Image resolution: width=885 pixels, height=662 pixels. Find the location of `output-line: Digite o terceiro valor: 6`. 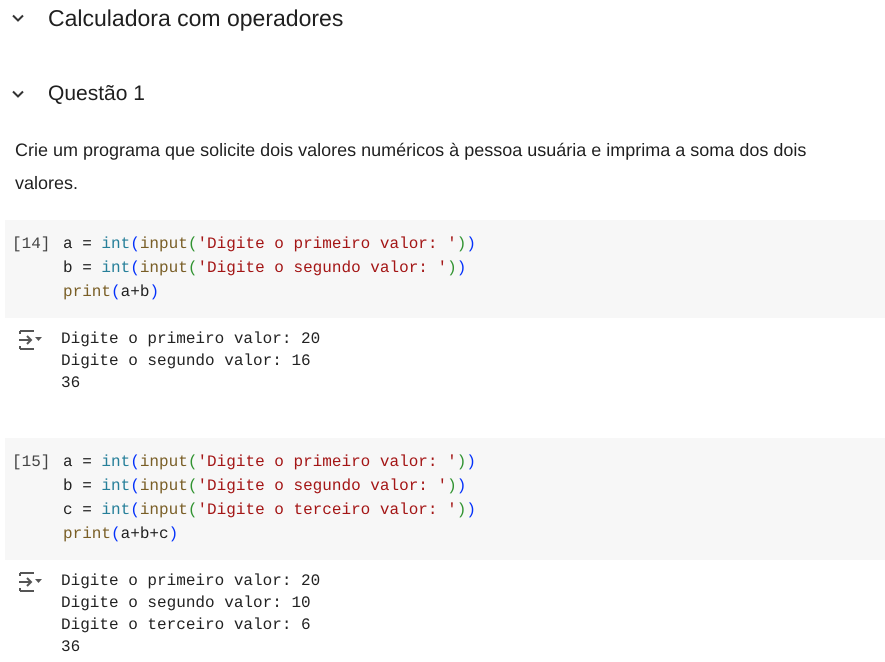

output-line: Digite o terceiro valor: 6 is located at coordinates (186, 625).